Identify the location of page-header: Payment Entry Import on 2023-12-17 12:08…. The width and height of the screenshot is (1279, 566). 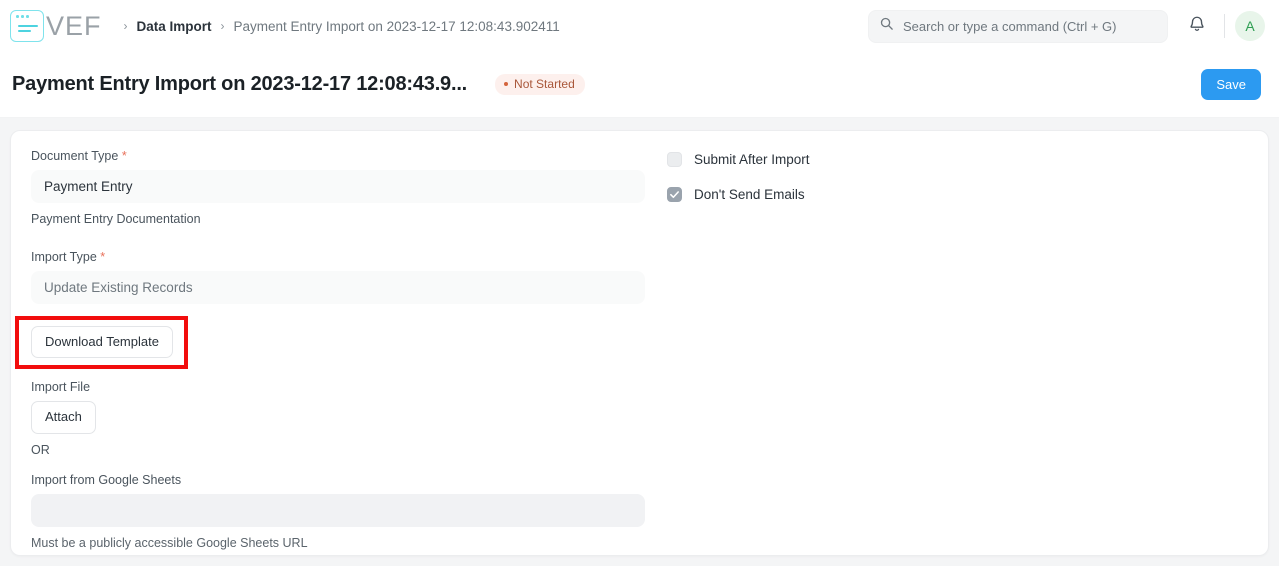
(639, 85).